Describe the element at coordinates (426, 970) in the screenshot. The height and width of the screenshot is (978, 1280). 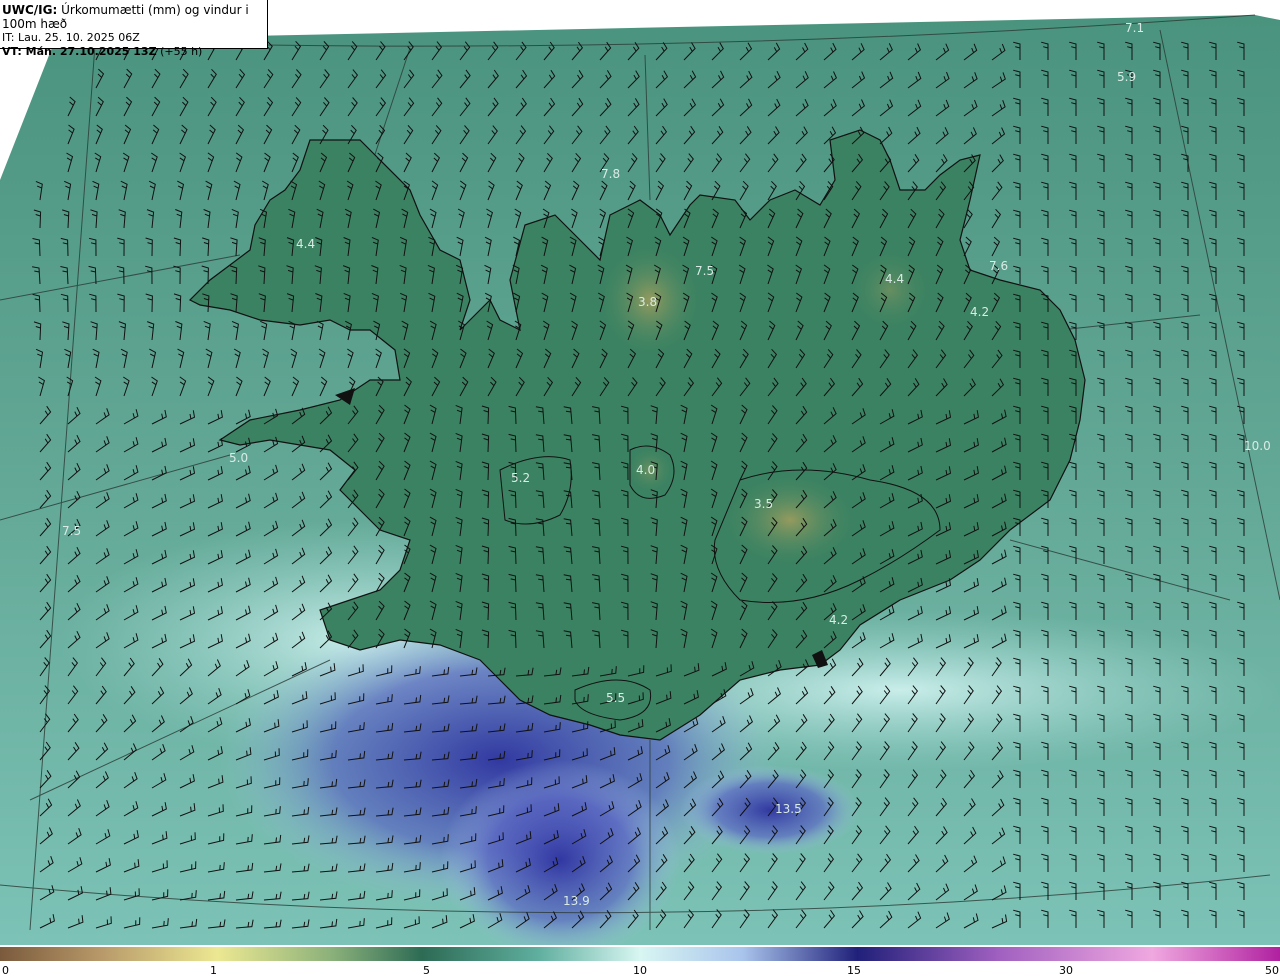
I see `colorbar-tick: 5` at that location.